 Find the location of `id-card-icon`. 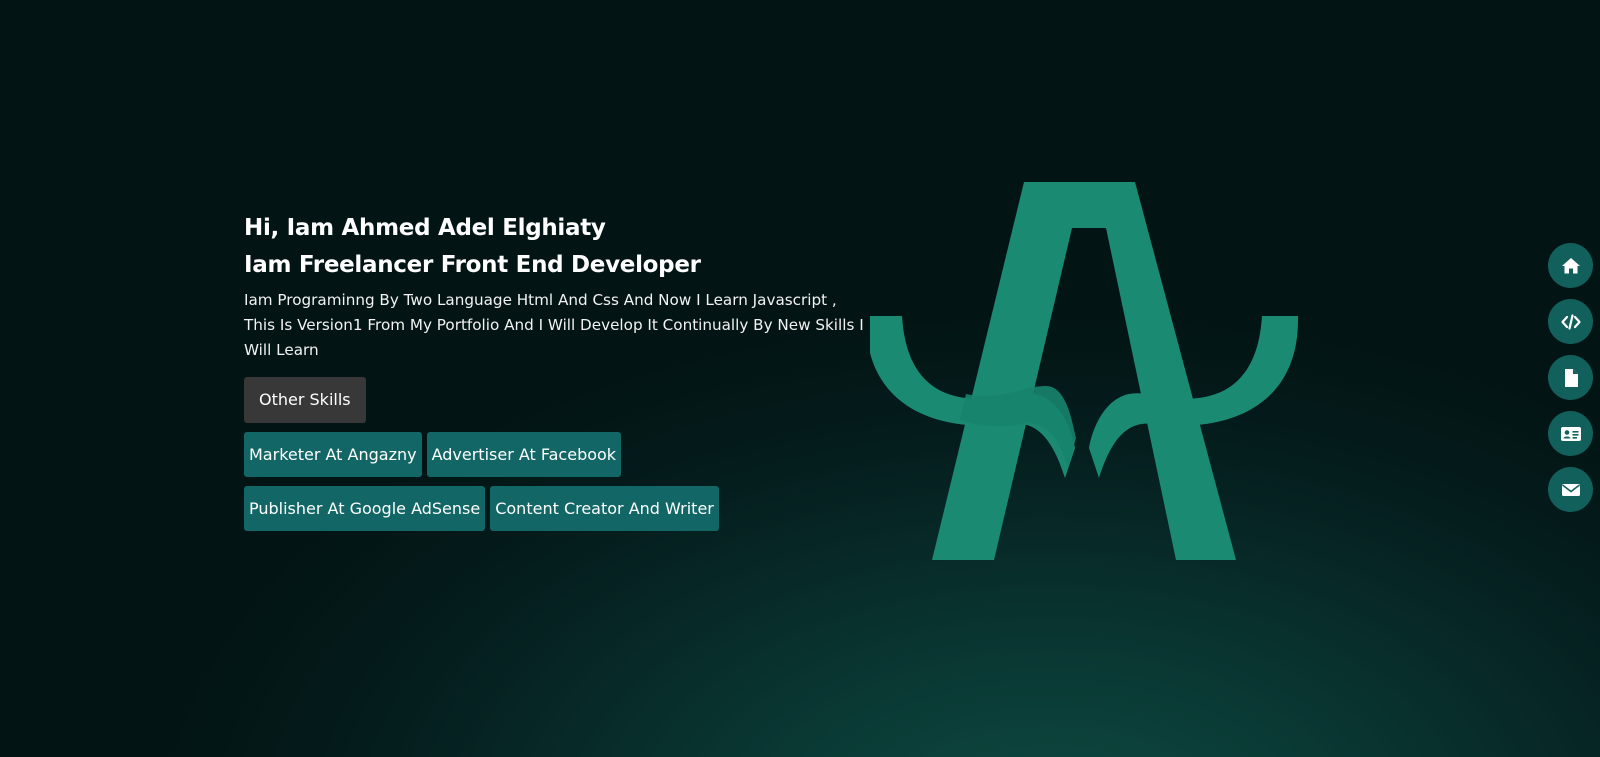

id-card-icon is located at coordinates (1570, 433).